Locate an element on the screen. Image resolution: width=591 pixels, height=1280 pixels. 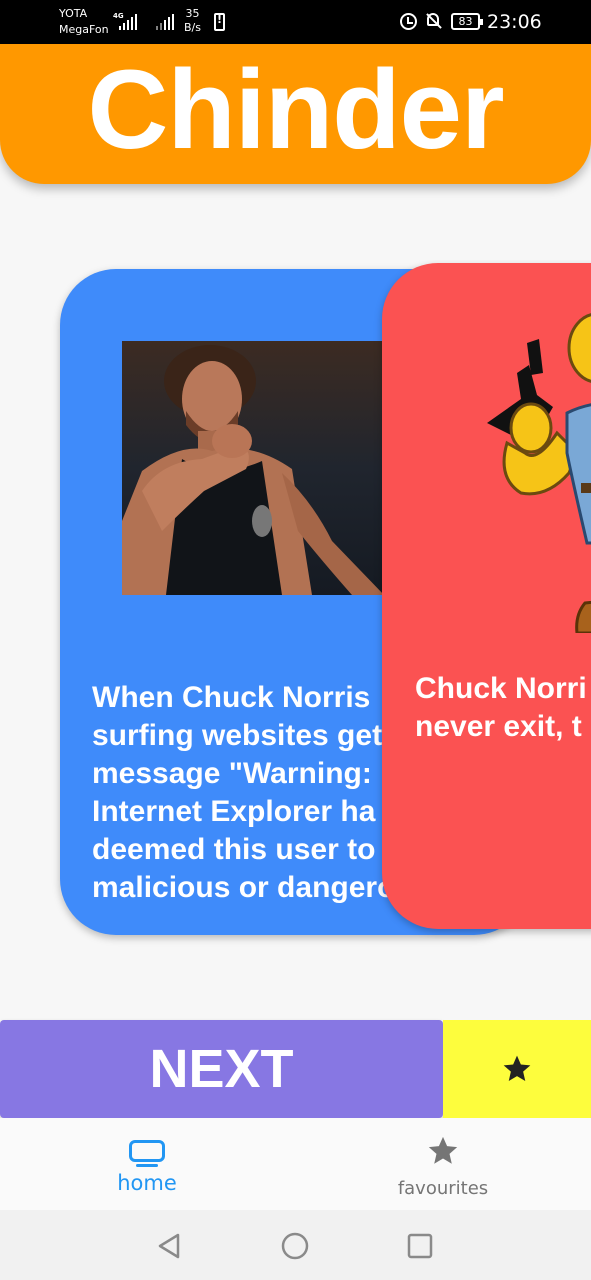
app-header: Chinder is located at coordinates (295, 114).